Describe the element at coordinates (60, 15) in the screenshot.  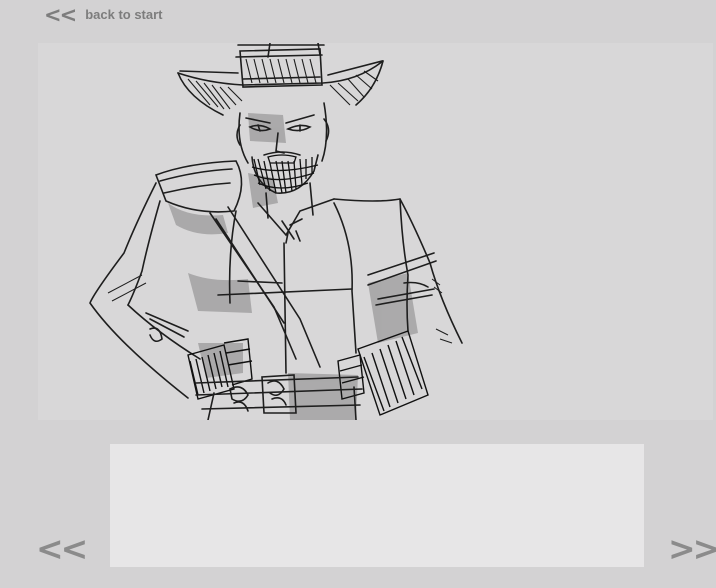
I see `back-arrows-icon: <<` at that location.